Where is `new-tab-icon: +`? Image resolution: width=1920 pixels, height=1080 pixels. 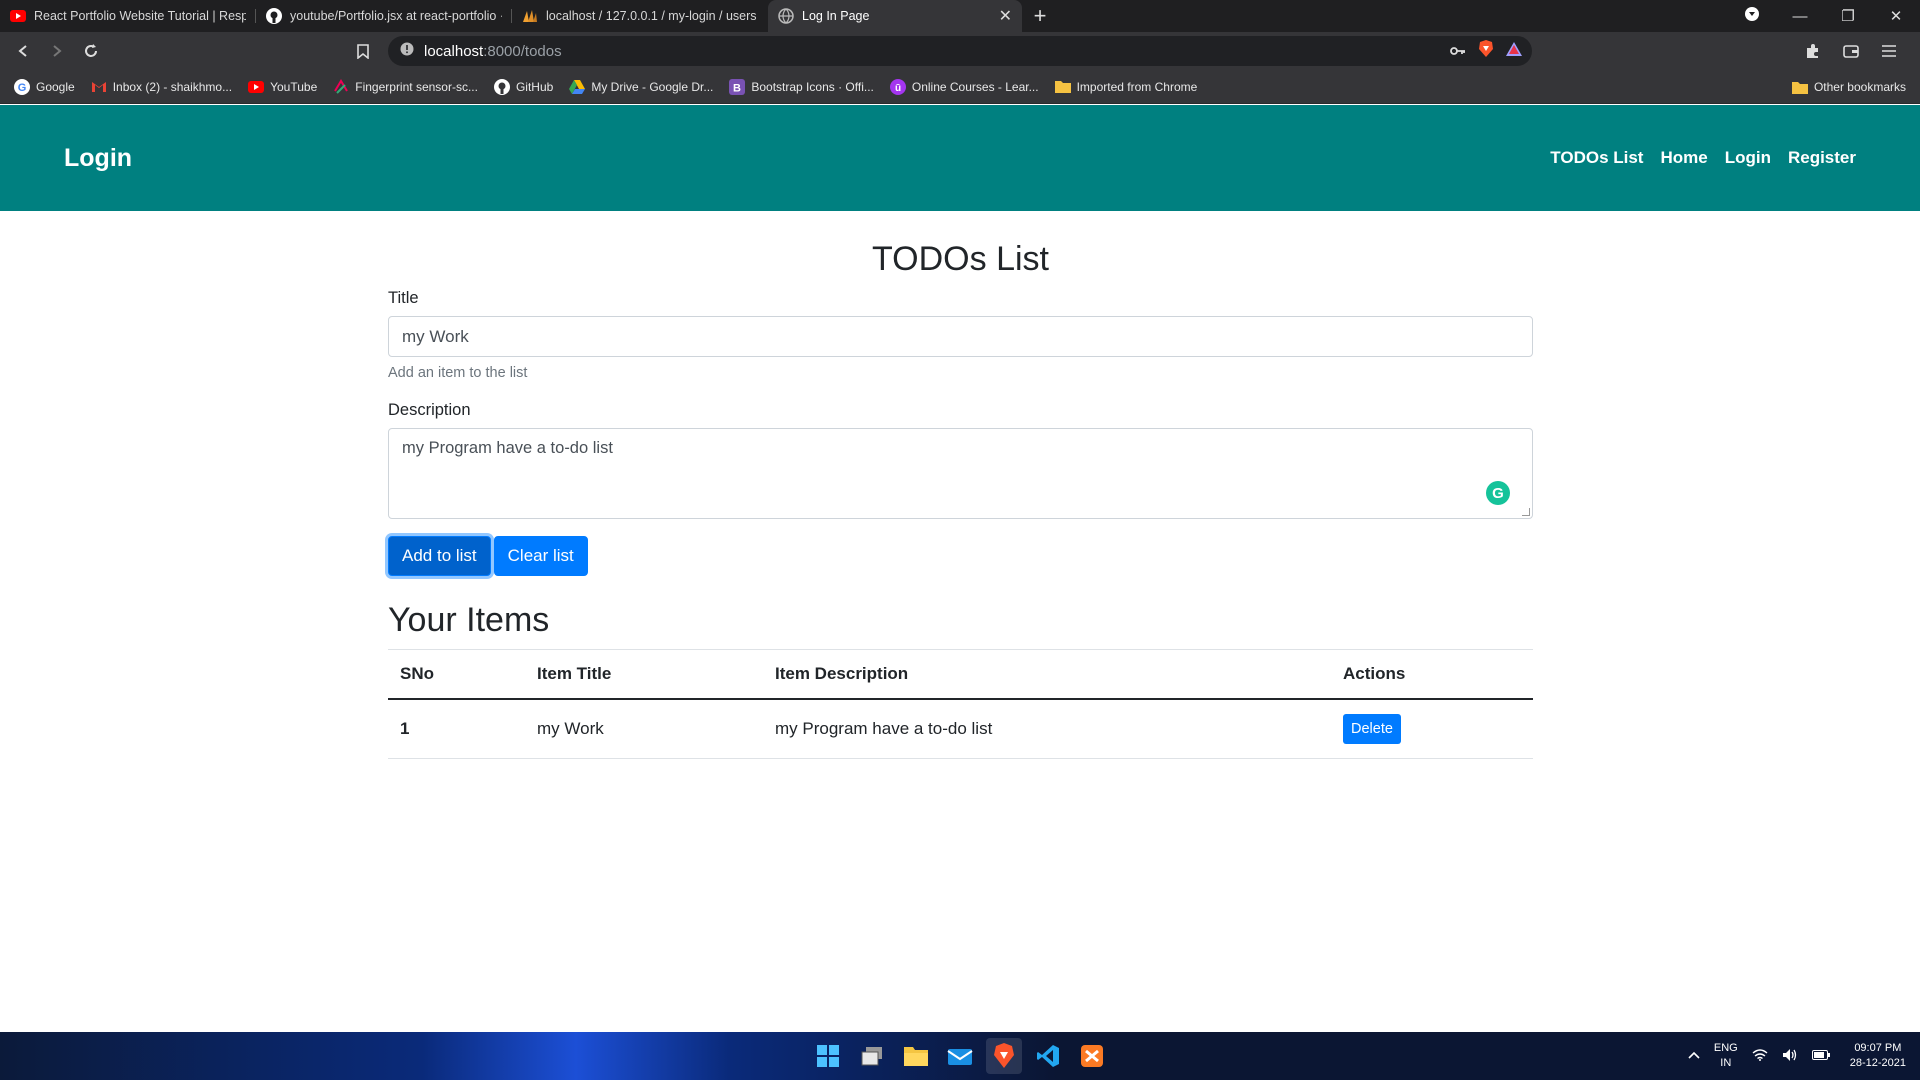
new-tab-icon: + is located at coordinates (1040, 16).